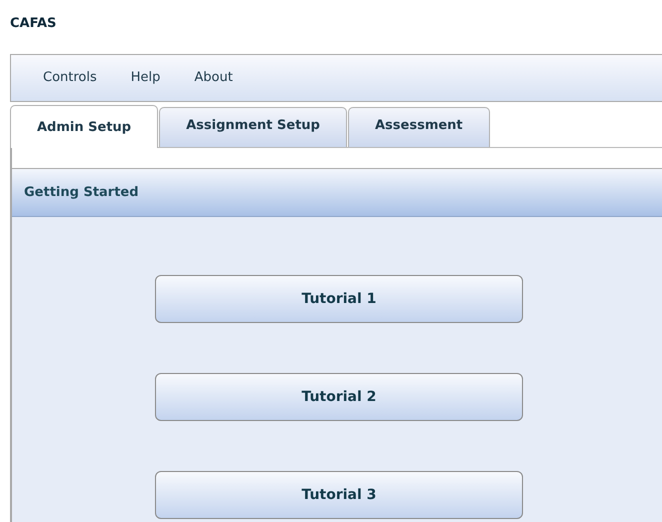  Describe the element at coordinates (84, 126) in the screenshot. I see `tab: Admin Setup` at that location.